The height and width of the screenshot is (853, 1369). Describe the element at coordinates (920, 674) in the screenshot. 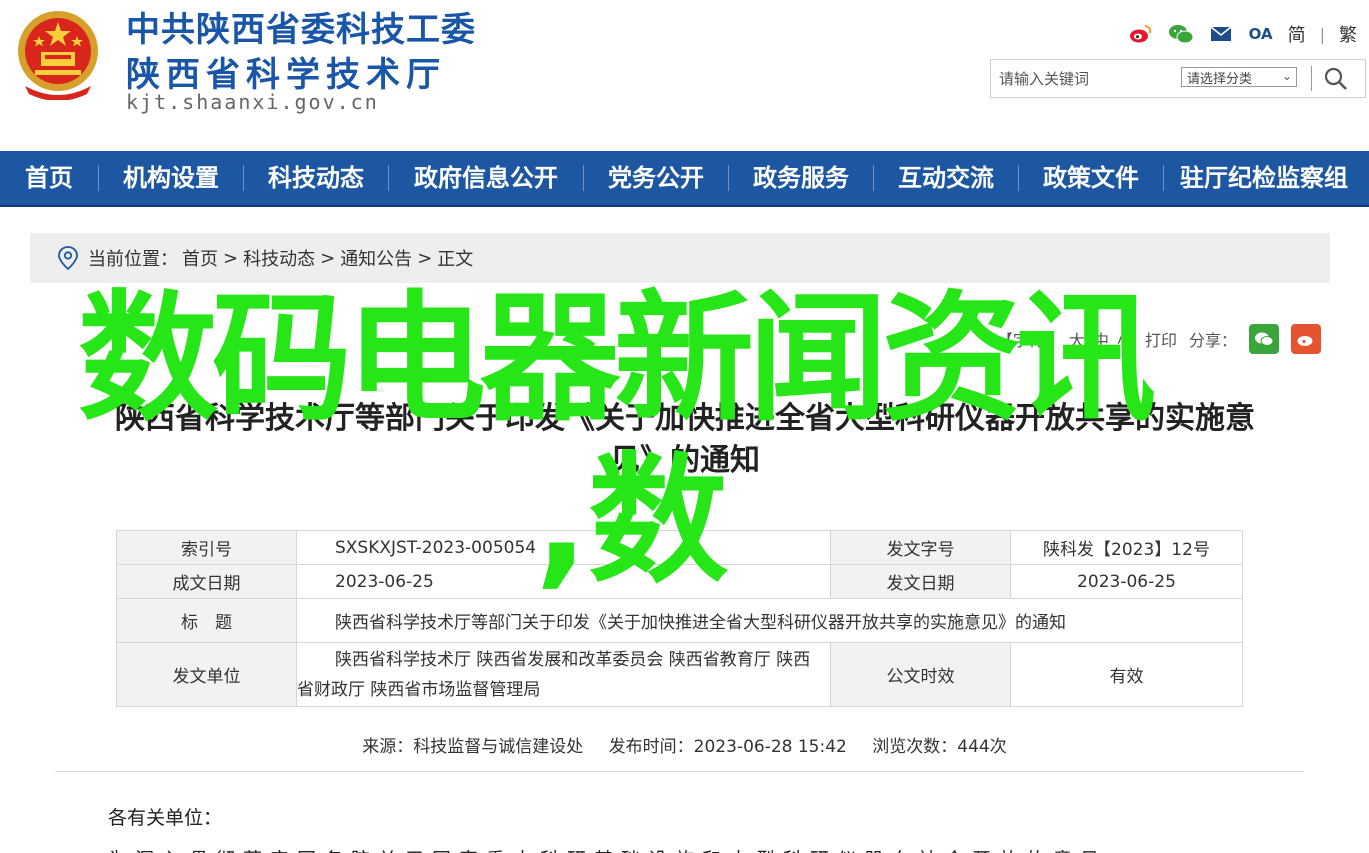

I see `validity-label: 公文时效` at that location.